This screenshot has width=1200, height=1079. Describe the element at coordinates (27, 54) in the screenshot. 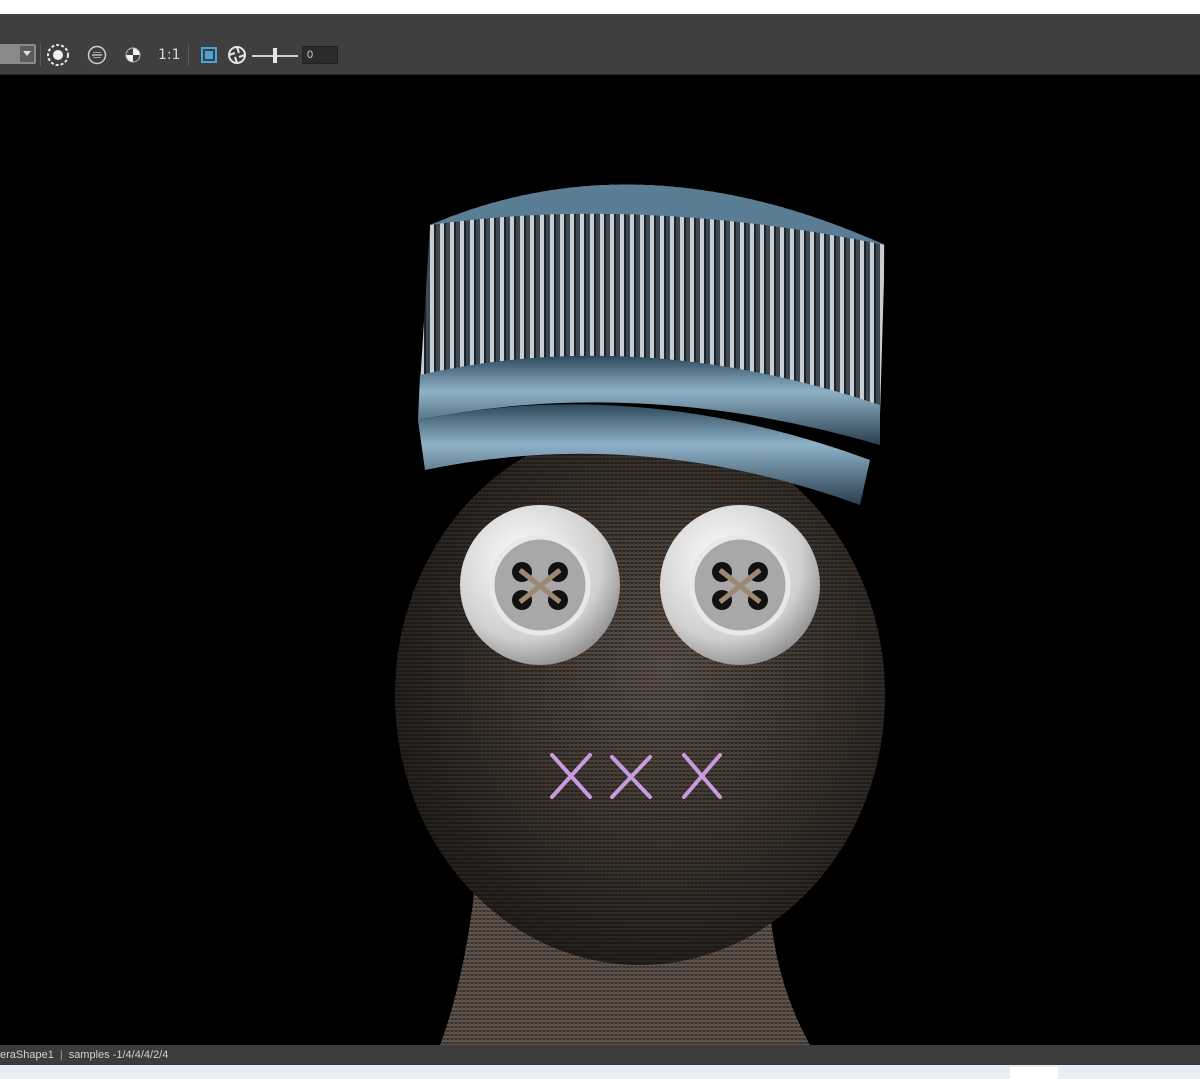

I see `dropdown-arrow-icon` at that location.